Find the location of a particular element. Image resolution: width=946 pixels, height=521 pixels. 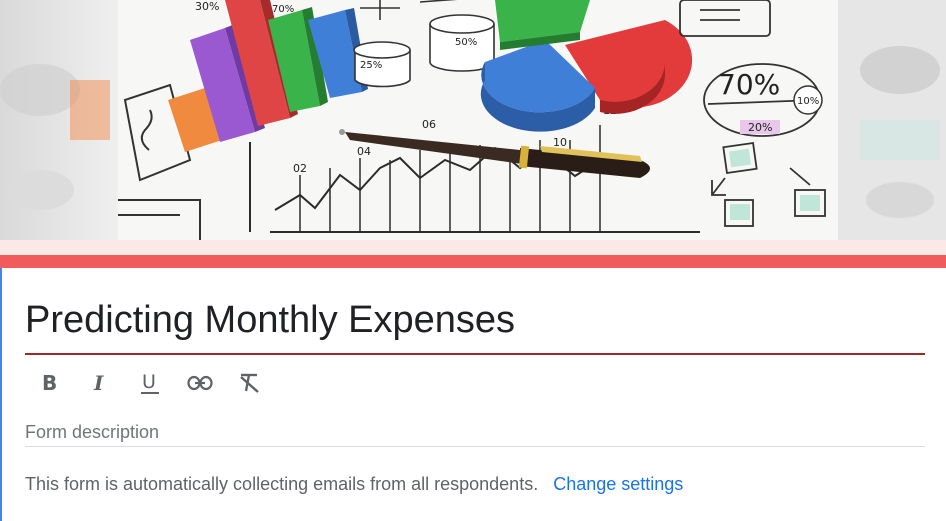

tick-label: 10 is located at coordinates (560, 142).